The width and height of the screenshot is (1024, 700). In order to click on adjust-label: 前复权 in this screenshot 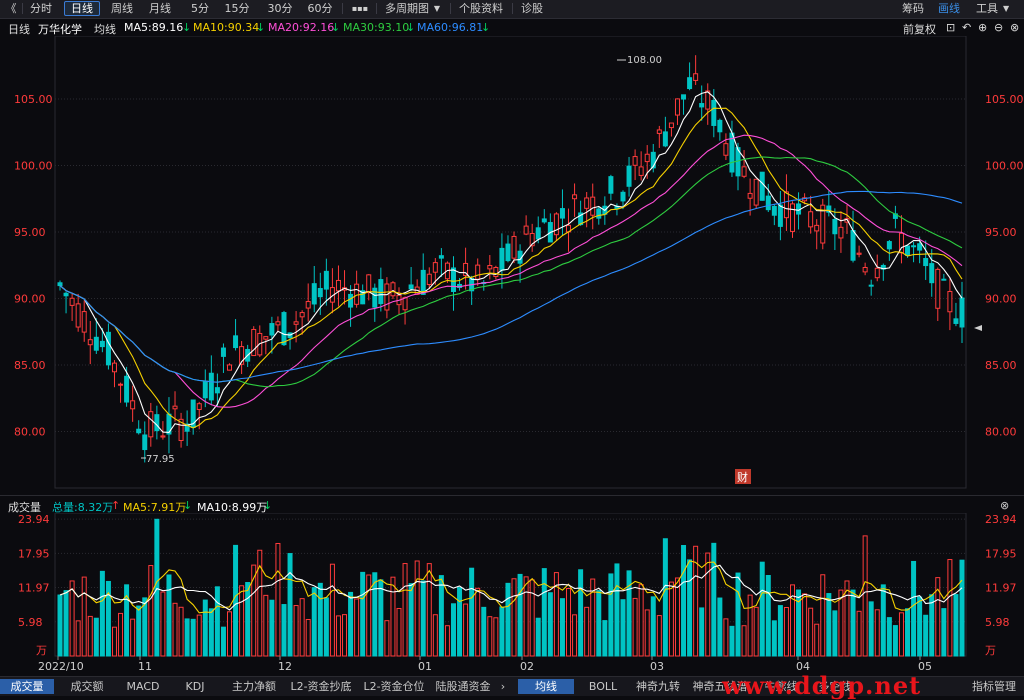, I will do `click(919, 29)`.